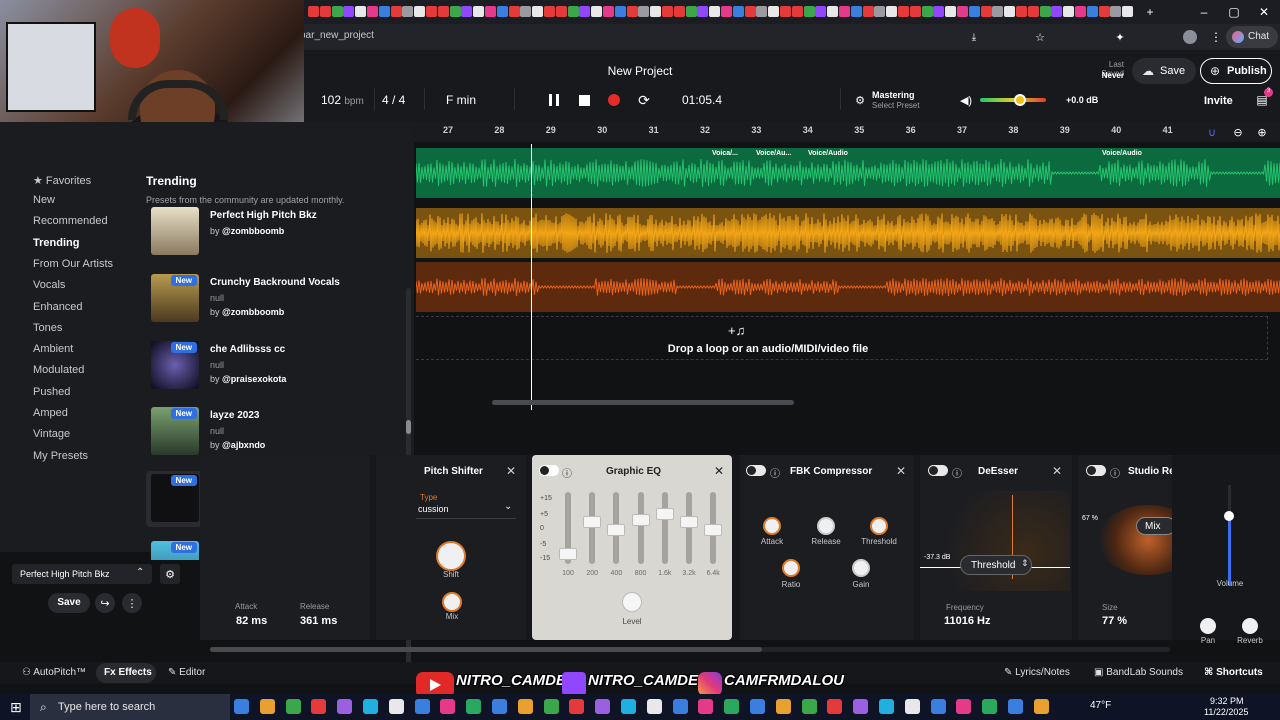  Describe the element at coordinates (632, 602) in the screenshot. I see `level-knob` at that location.